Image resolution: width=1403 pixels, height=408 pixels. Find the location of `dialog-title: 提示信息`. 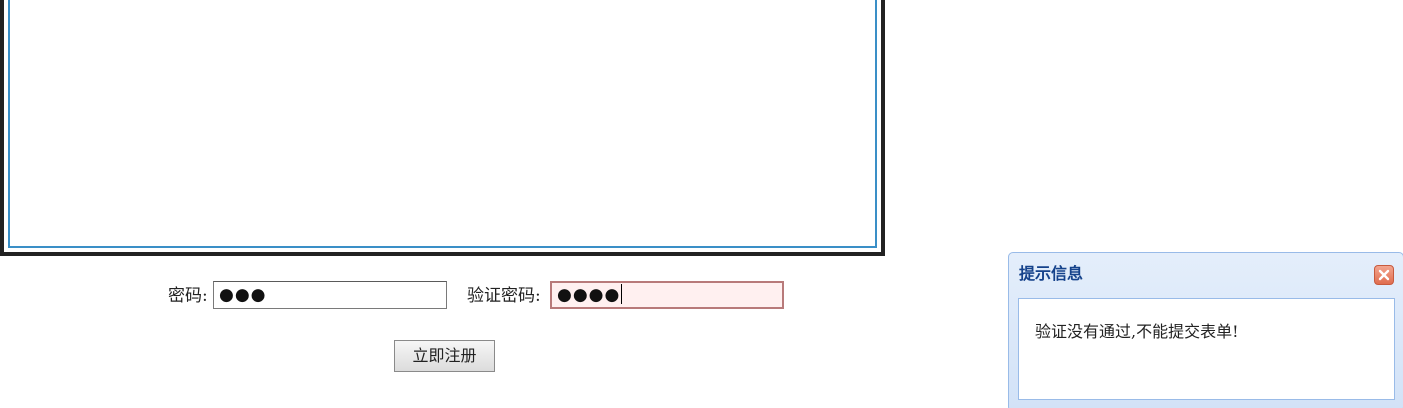

dialog-title: 提示信息 is located at coordinates (1051, 273).